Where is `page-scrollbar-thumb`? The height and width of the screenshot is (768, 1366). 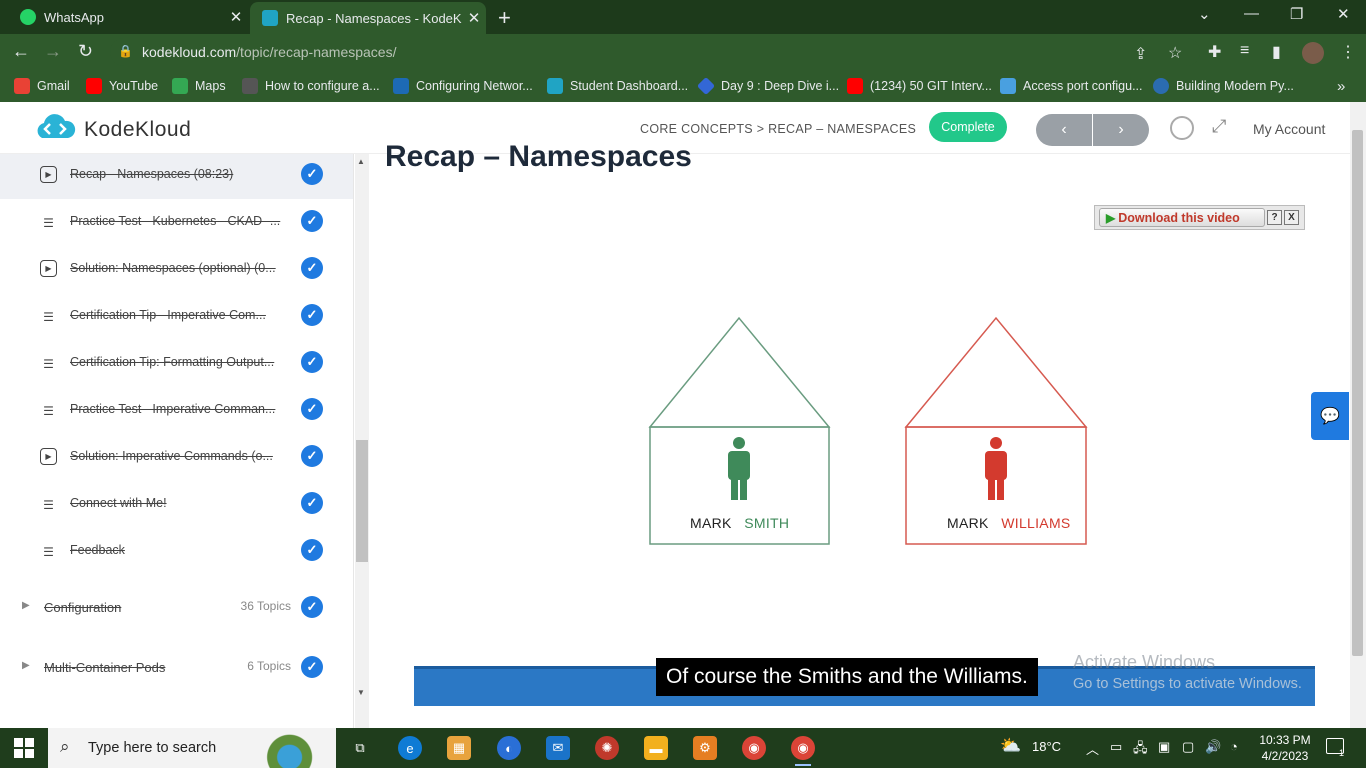
page-scrollbar-thumb is located at coordinates (1357, 393).